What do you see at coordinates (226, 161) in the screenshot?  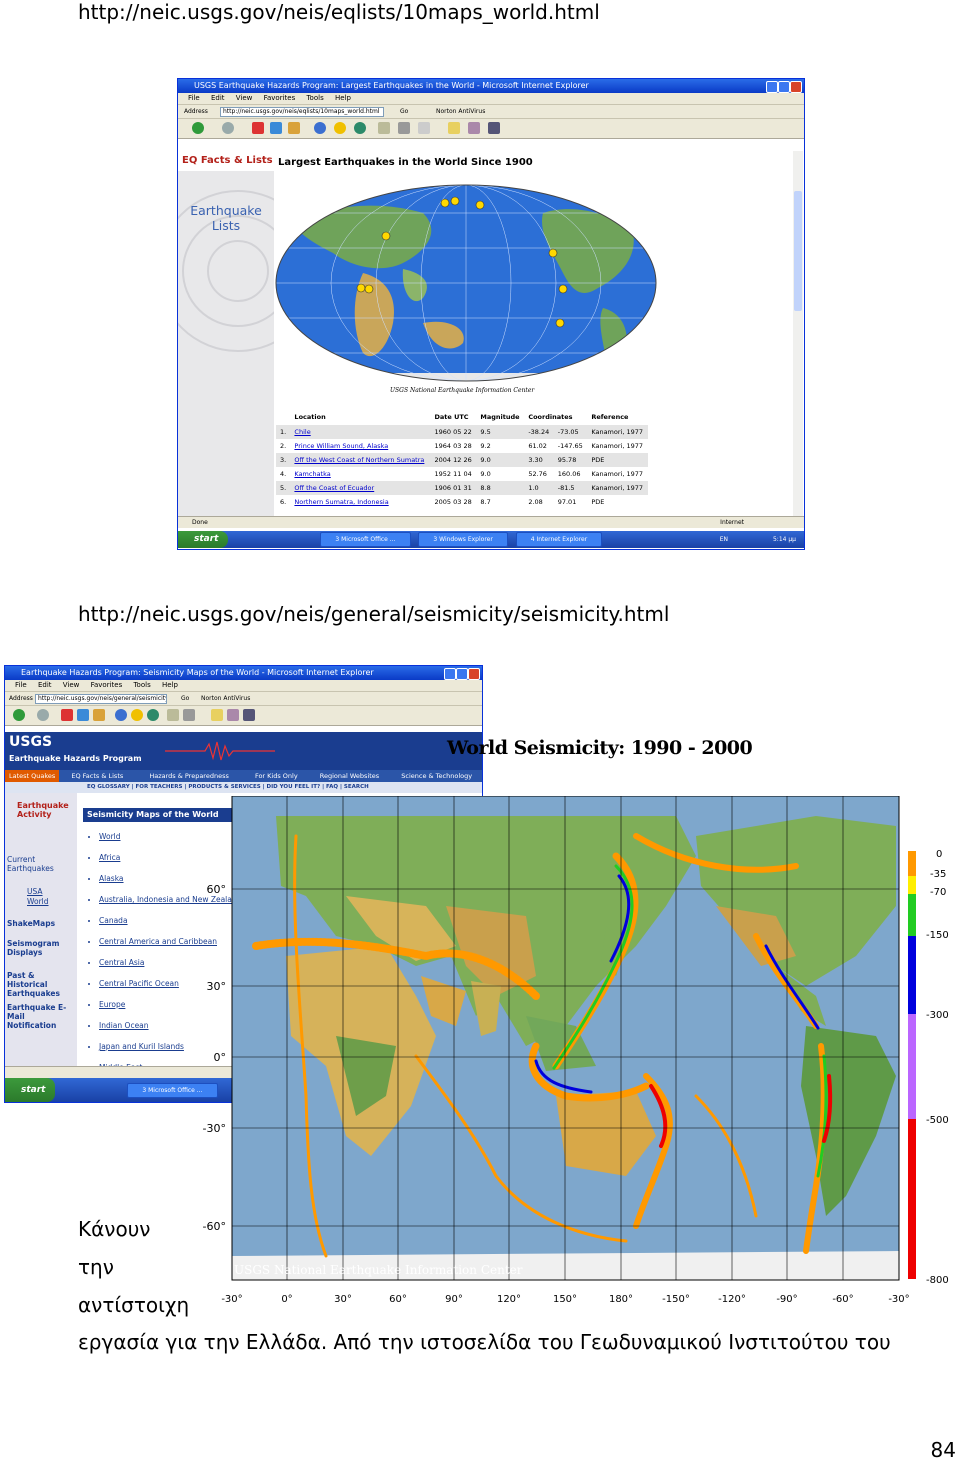 I see `eq-facts-tab: EQ Facts & Lists` at bounding box center [226, 161].